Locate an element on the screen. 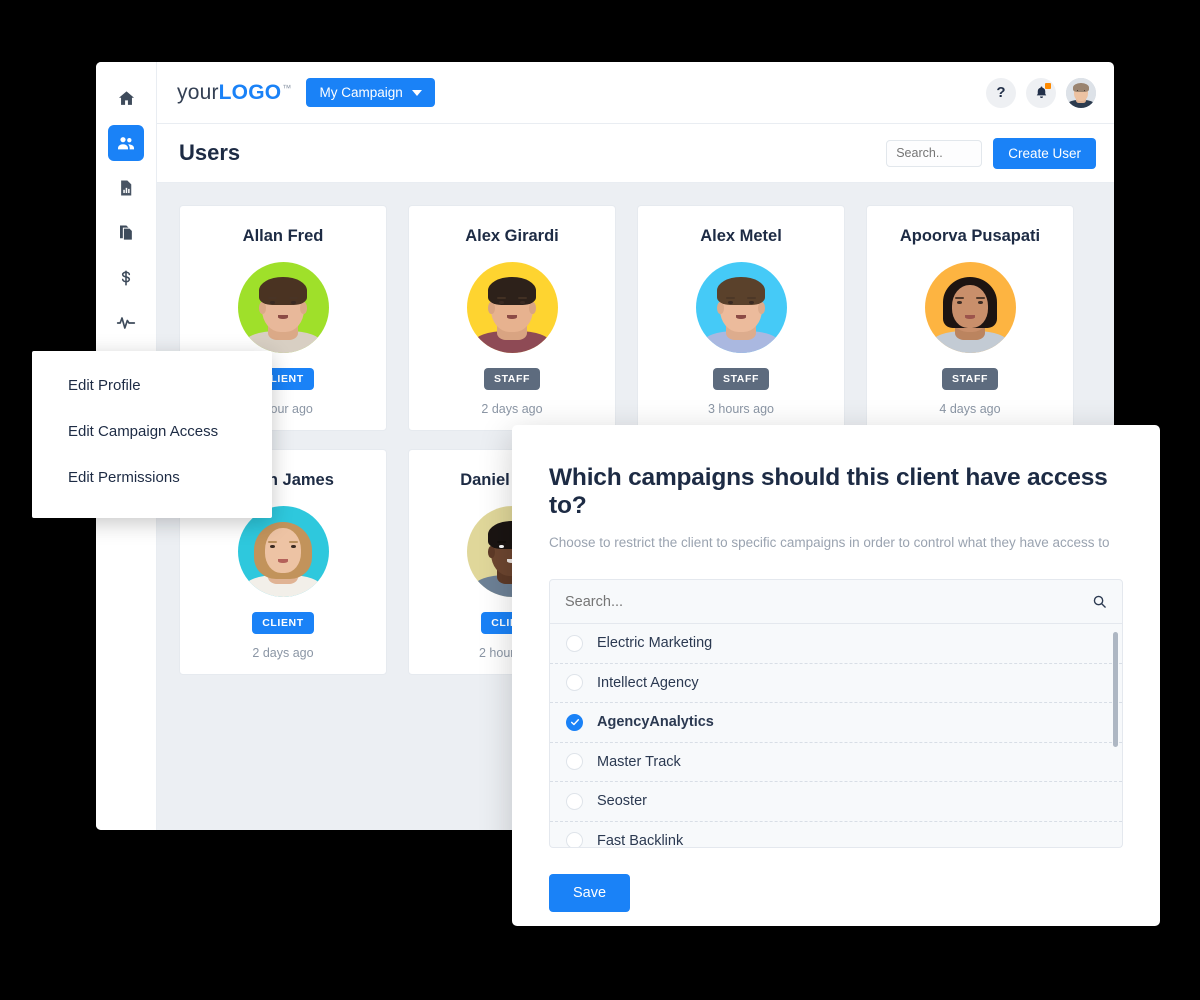 This screenshot has height=1000, width=1200. help-icon: ? is located at coordinates (1001, 92).